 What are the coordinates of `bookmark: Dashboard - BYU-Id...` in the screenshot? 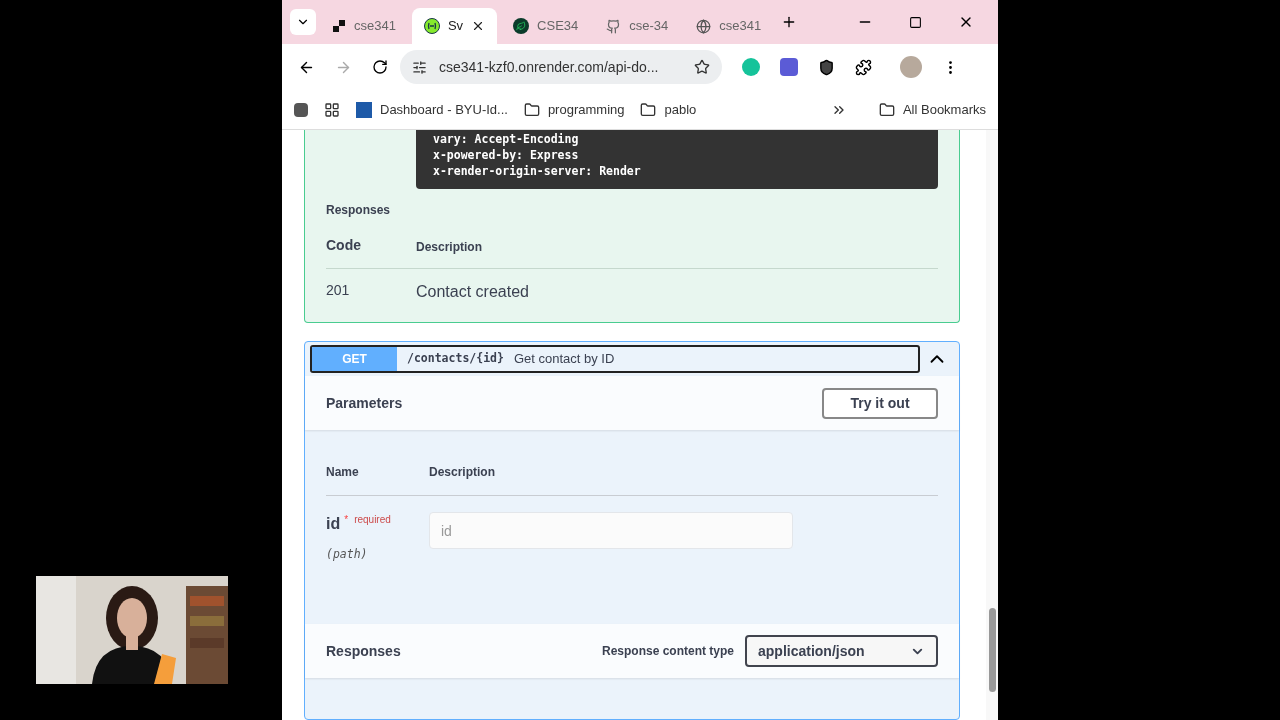 It's located at (432, 109).